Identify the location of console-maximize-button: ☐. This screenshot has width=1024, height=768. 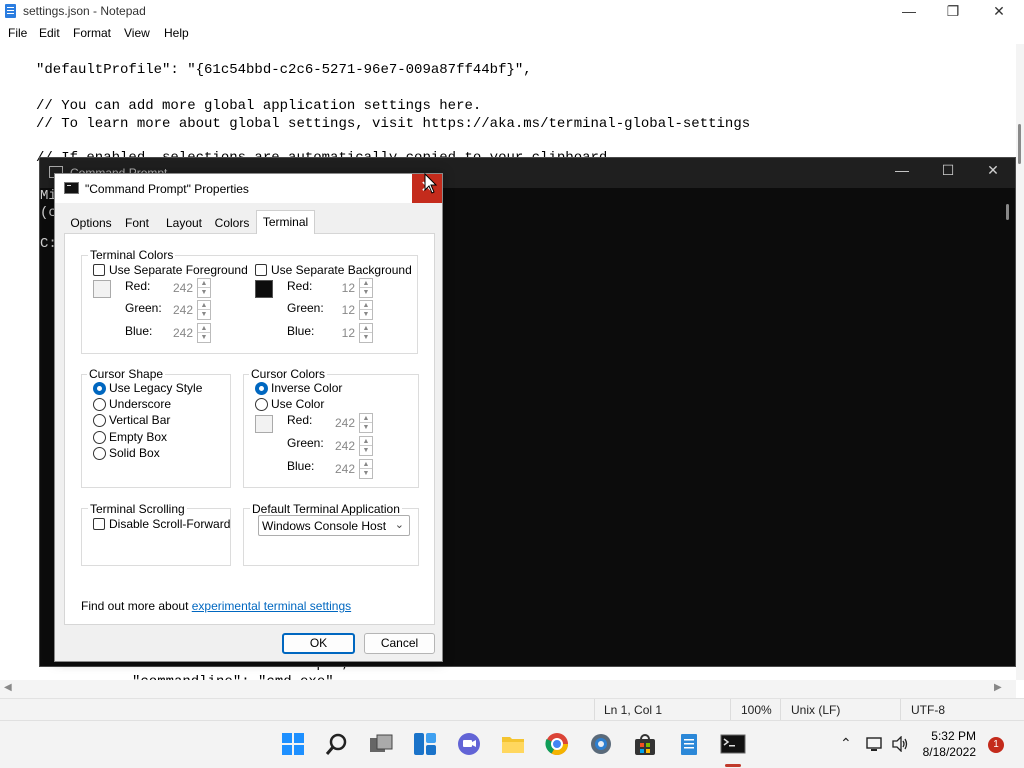
(948, 170).